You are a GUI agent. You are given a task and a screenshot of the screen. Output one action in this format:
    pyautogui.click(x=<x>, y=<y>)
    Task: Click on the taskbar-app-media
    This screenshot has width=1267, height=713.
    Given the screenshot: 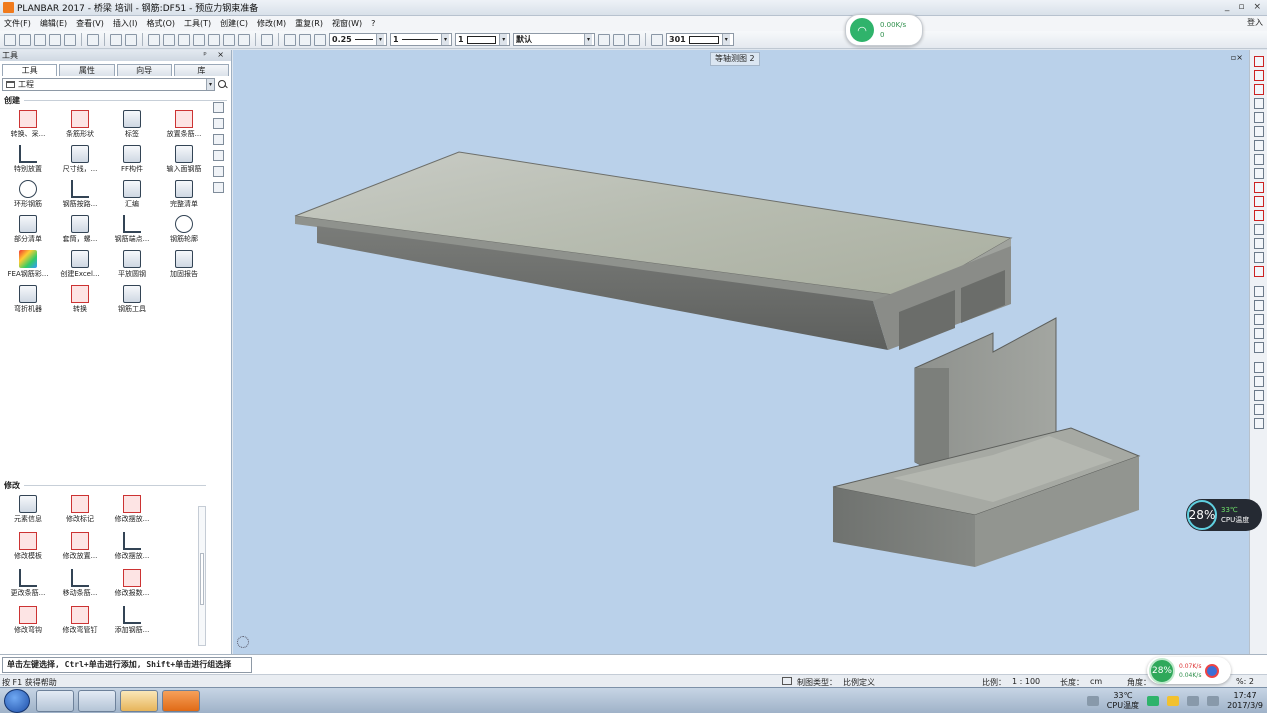 What is the action you would take?
    pyautogui.click(x=139, y=701)
    